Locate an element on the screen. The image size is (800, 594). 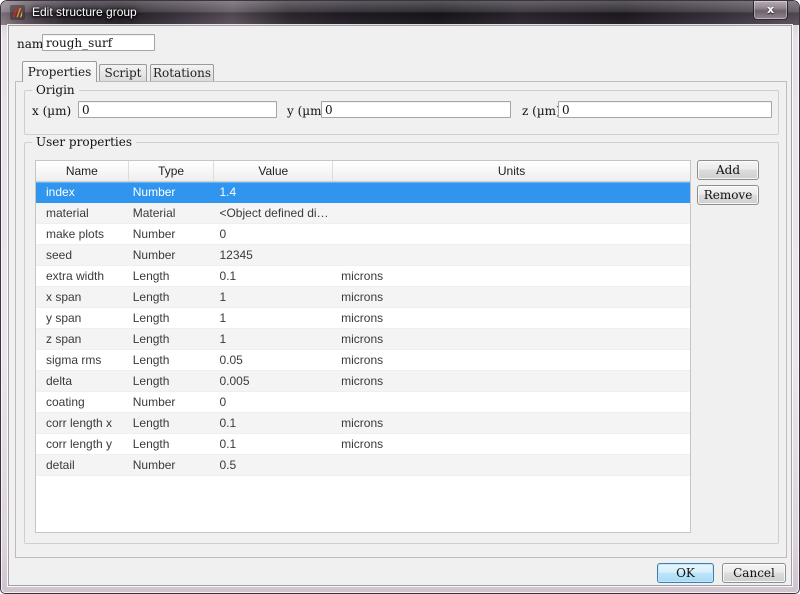
cell-value: 0.05 is located at coordinates (231, 360).